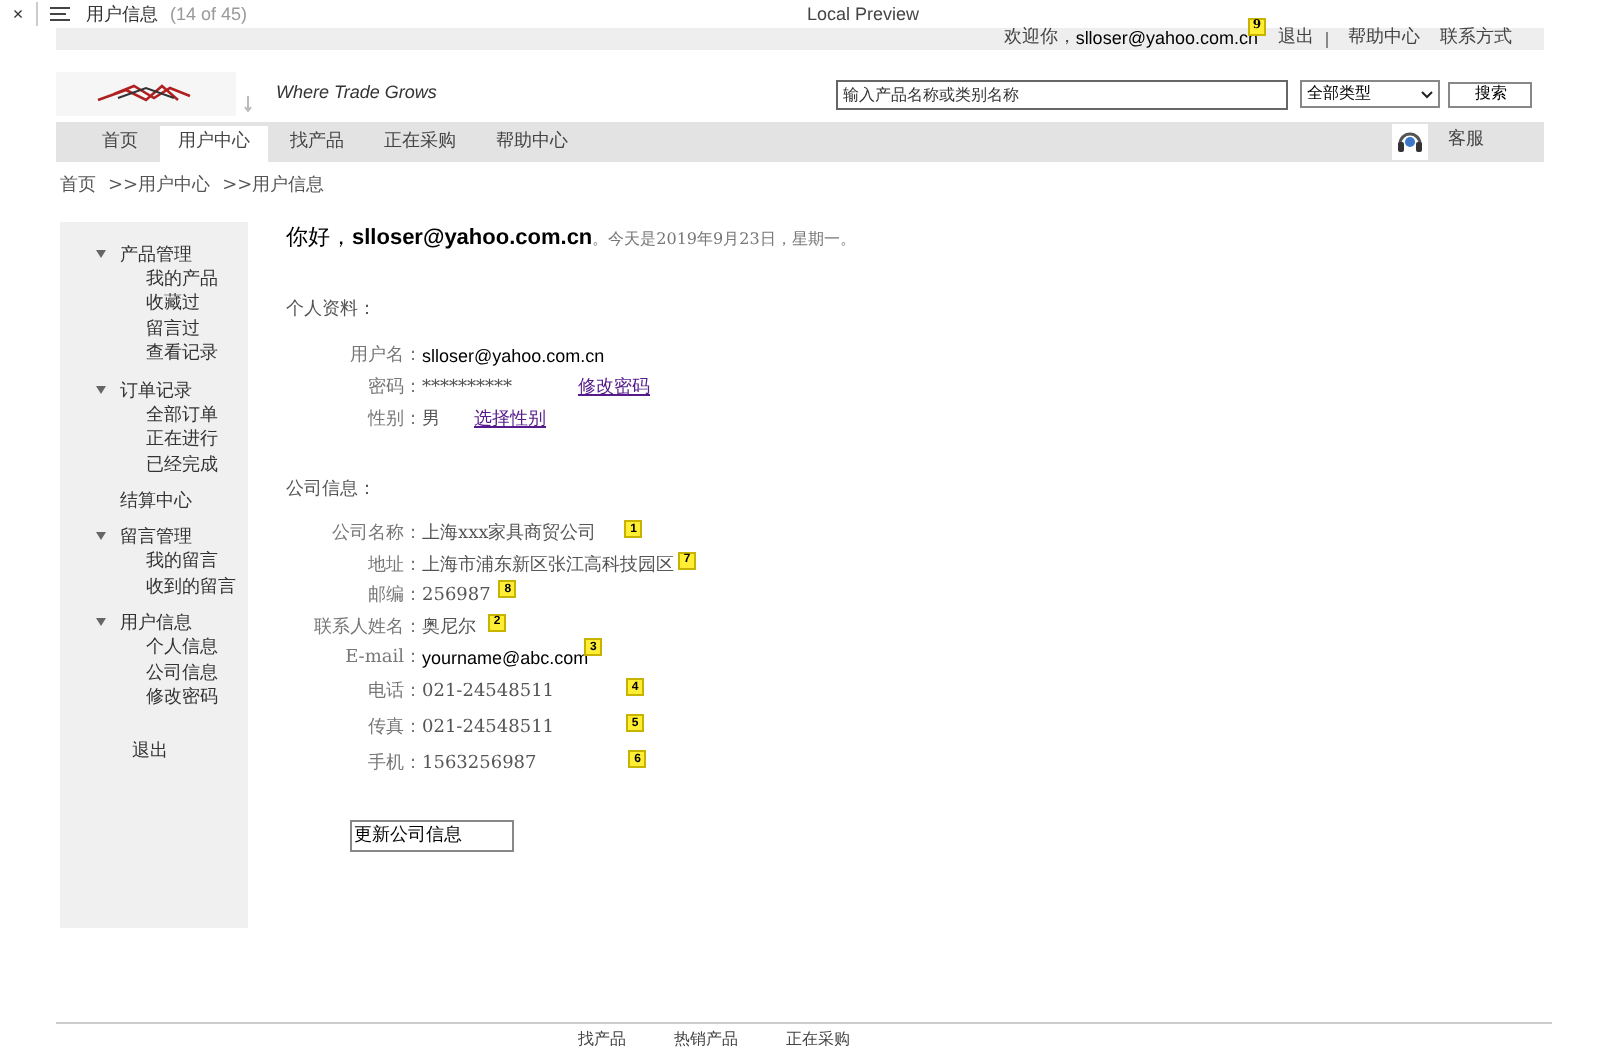 The image size is (1600, 1052). What do you see at coordinates (385, 356) in the screenshot?
I see `field-label: 用户名：` at bounding box center [385, 356].